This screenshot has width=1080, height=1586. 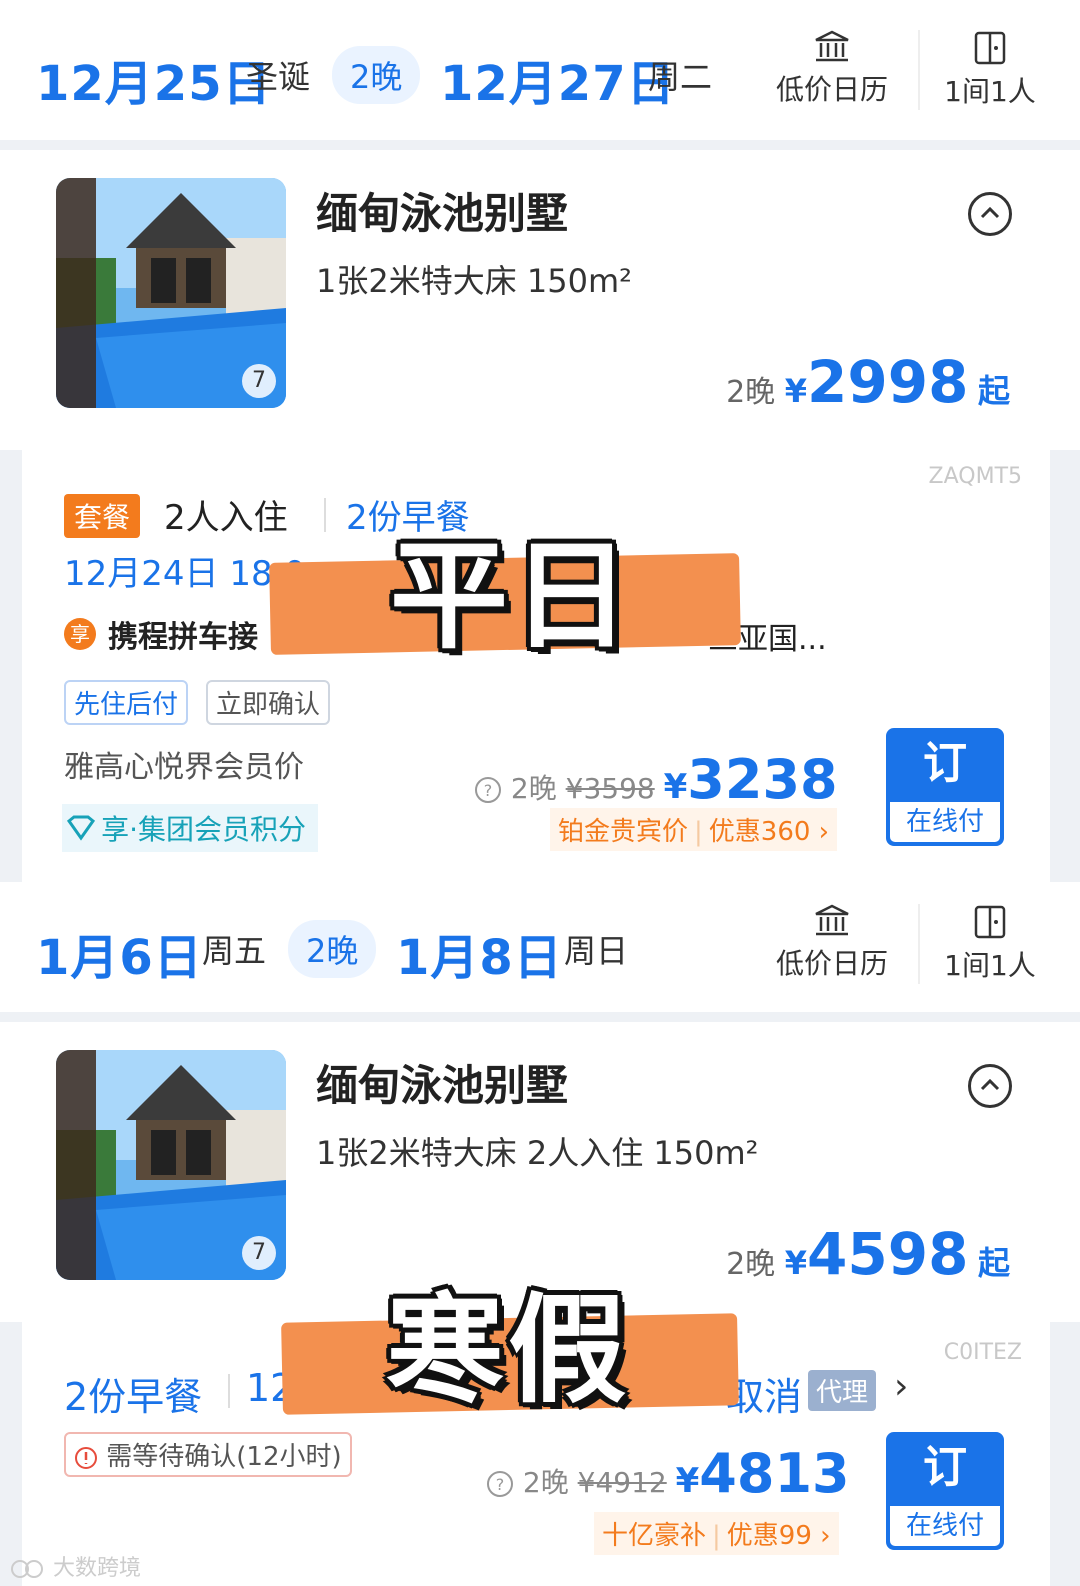 I want to click on logo-icon, so click(x=27, y=1569).